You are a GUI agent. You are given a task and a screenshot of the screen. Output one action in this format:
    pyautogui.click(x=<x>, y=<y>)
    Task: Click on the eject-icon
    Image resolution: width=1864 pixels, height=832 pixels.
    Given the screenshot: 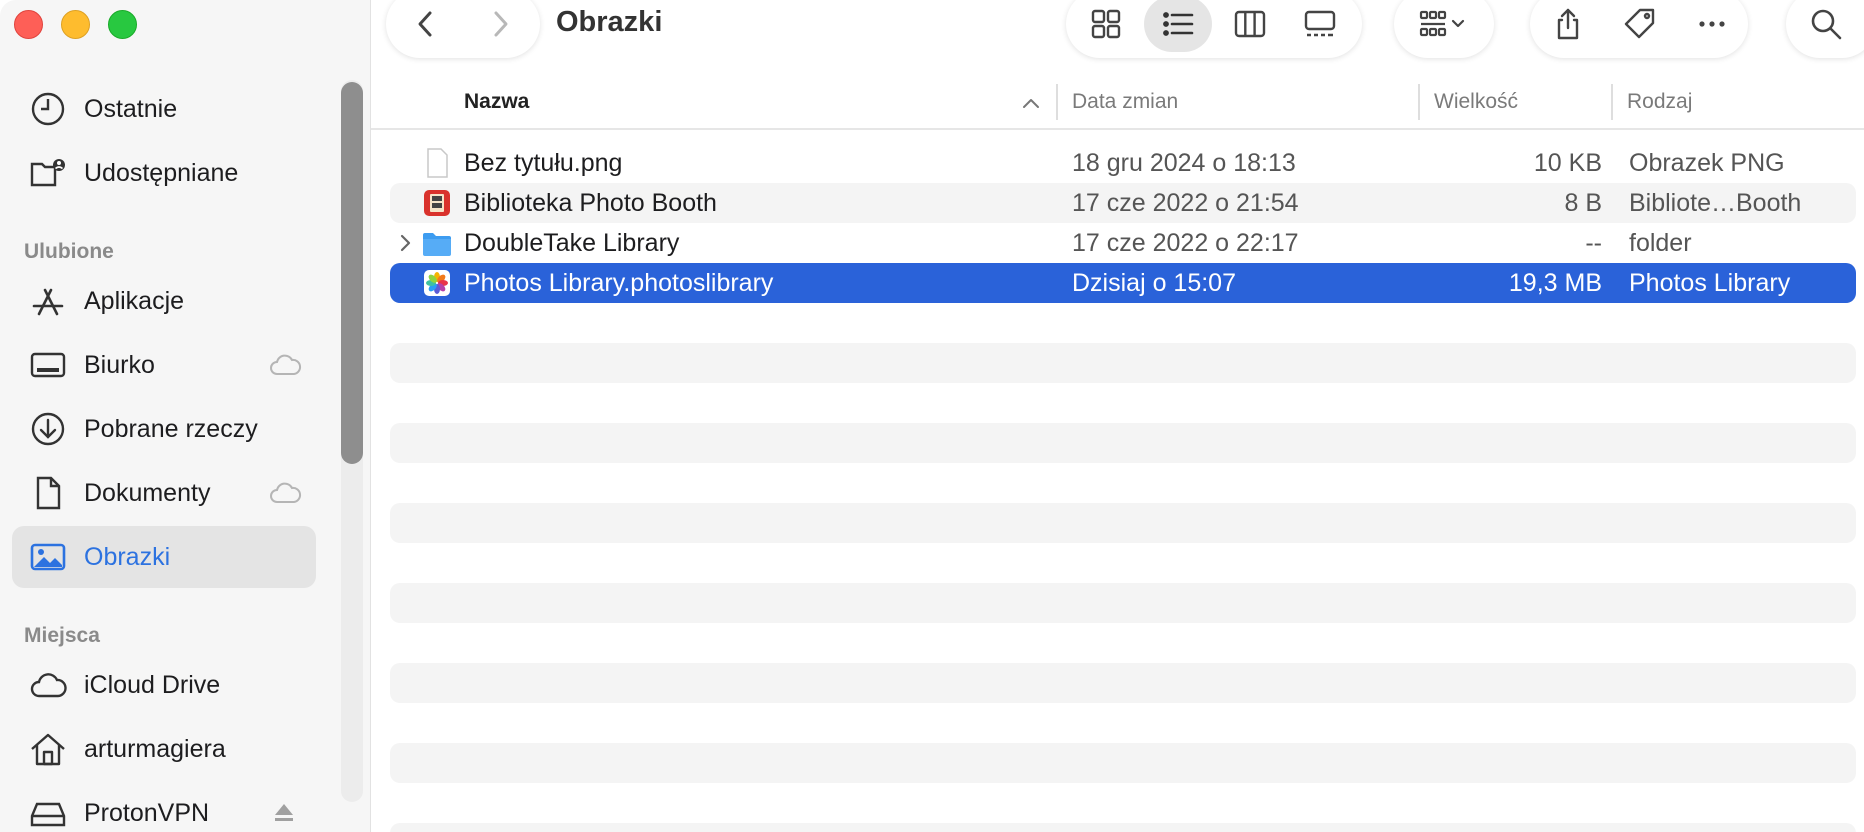 What is the action you would take?
    pyautogui.click(x=284, y=812)
    